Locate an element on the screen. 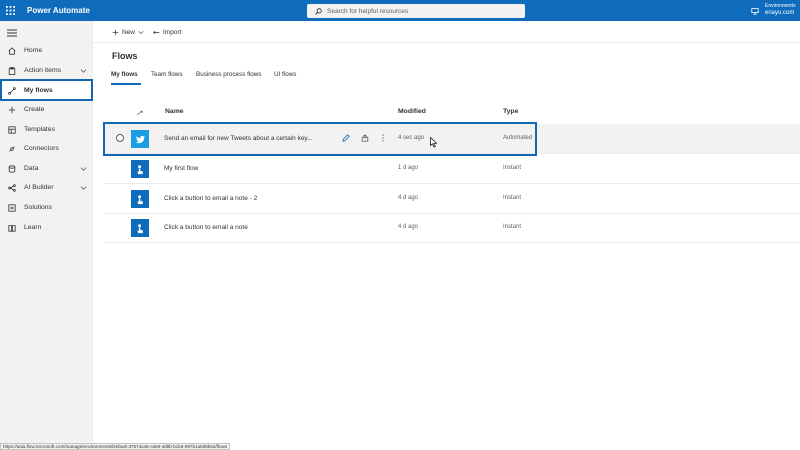 The width and height of the screenshot is (800, 450). new-button: New is located at coordinates (129, 32).